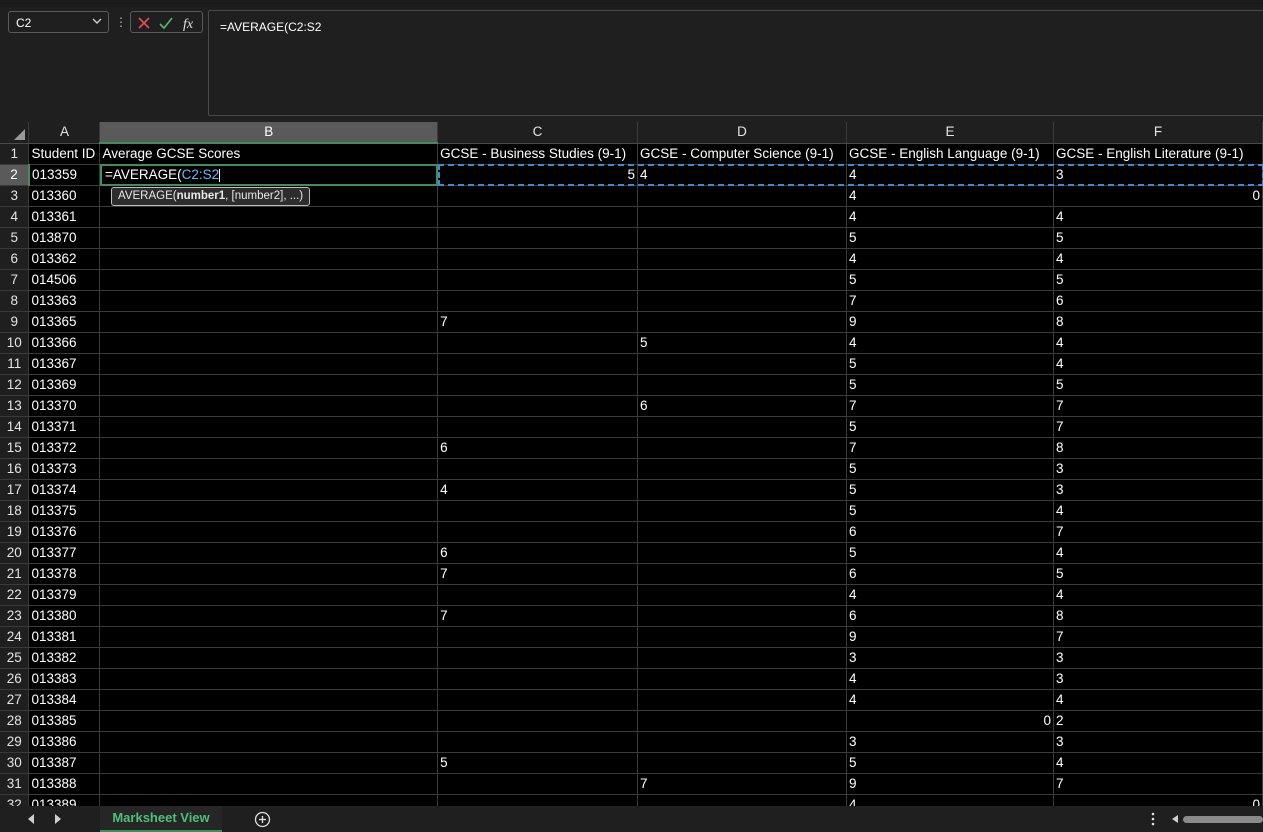 This screenshot has width=1263, height=832. I want to click on scroll-tabs-left-icon, so click(31, 819).